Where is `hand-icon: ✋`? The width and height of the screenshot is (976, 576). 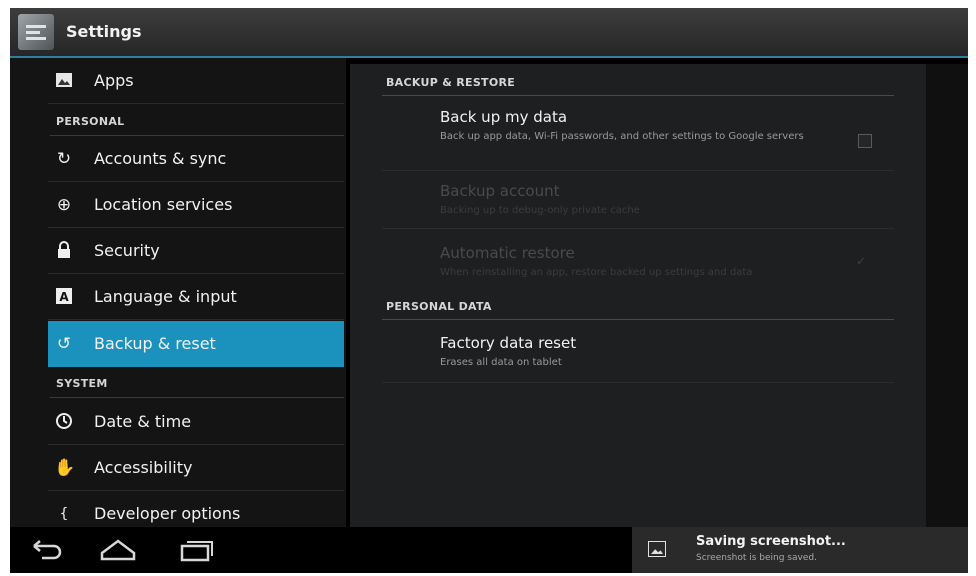
hand-icon: ✋ is located at coordinates (65, 468).